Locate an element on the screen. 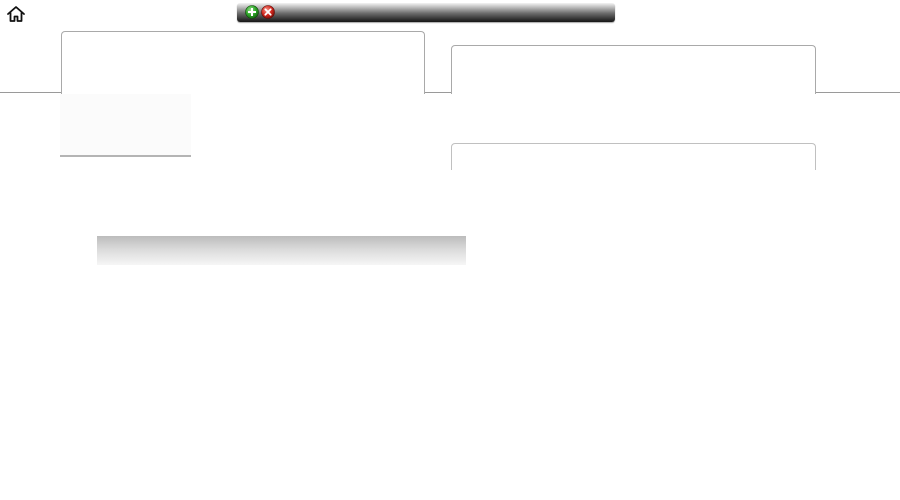 This screenshot has height=500, width=900. tab-right is located at coordinates (633, 69).